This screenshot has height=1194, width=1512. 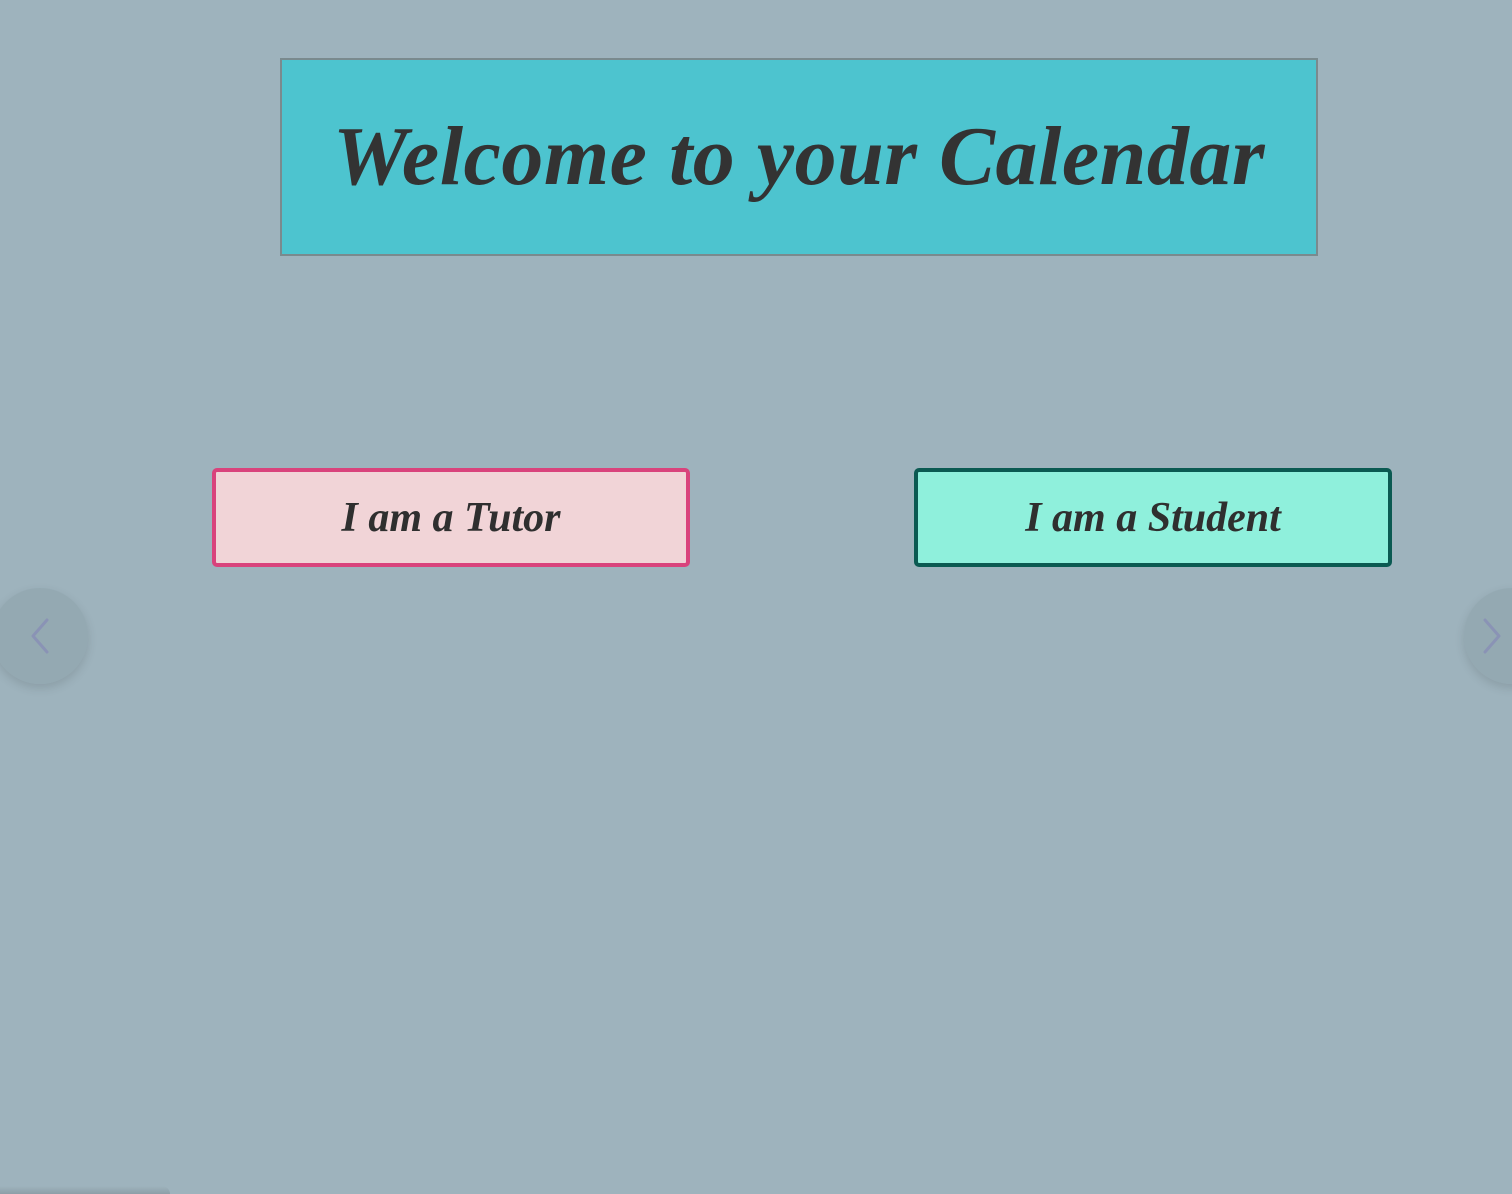 What do you see at coordinates (1492, 636) in the screenshot?
I see `chevron-right-icon` at bounding box center [1492, 636].